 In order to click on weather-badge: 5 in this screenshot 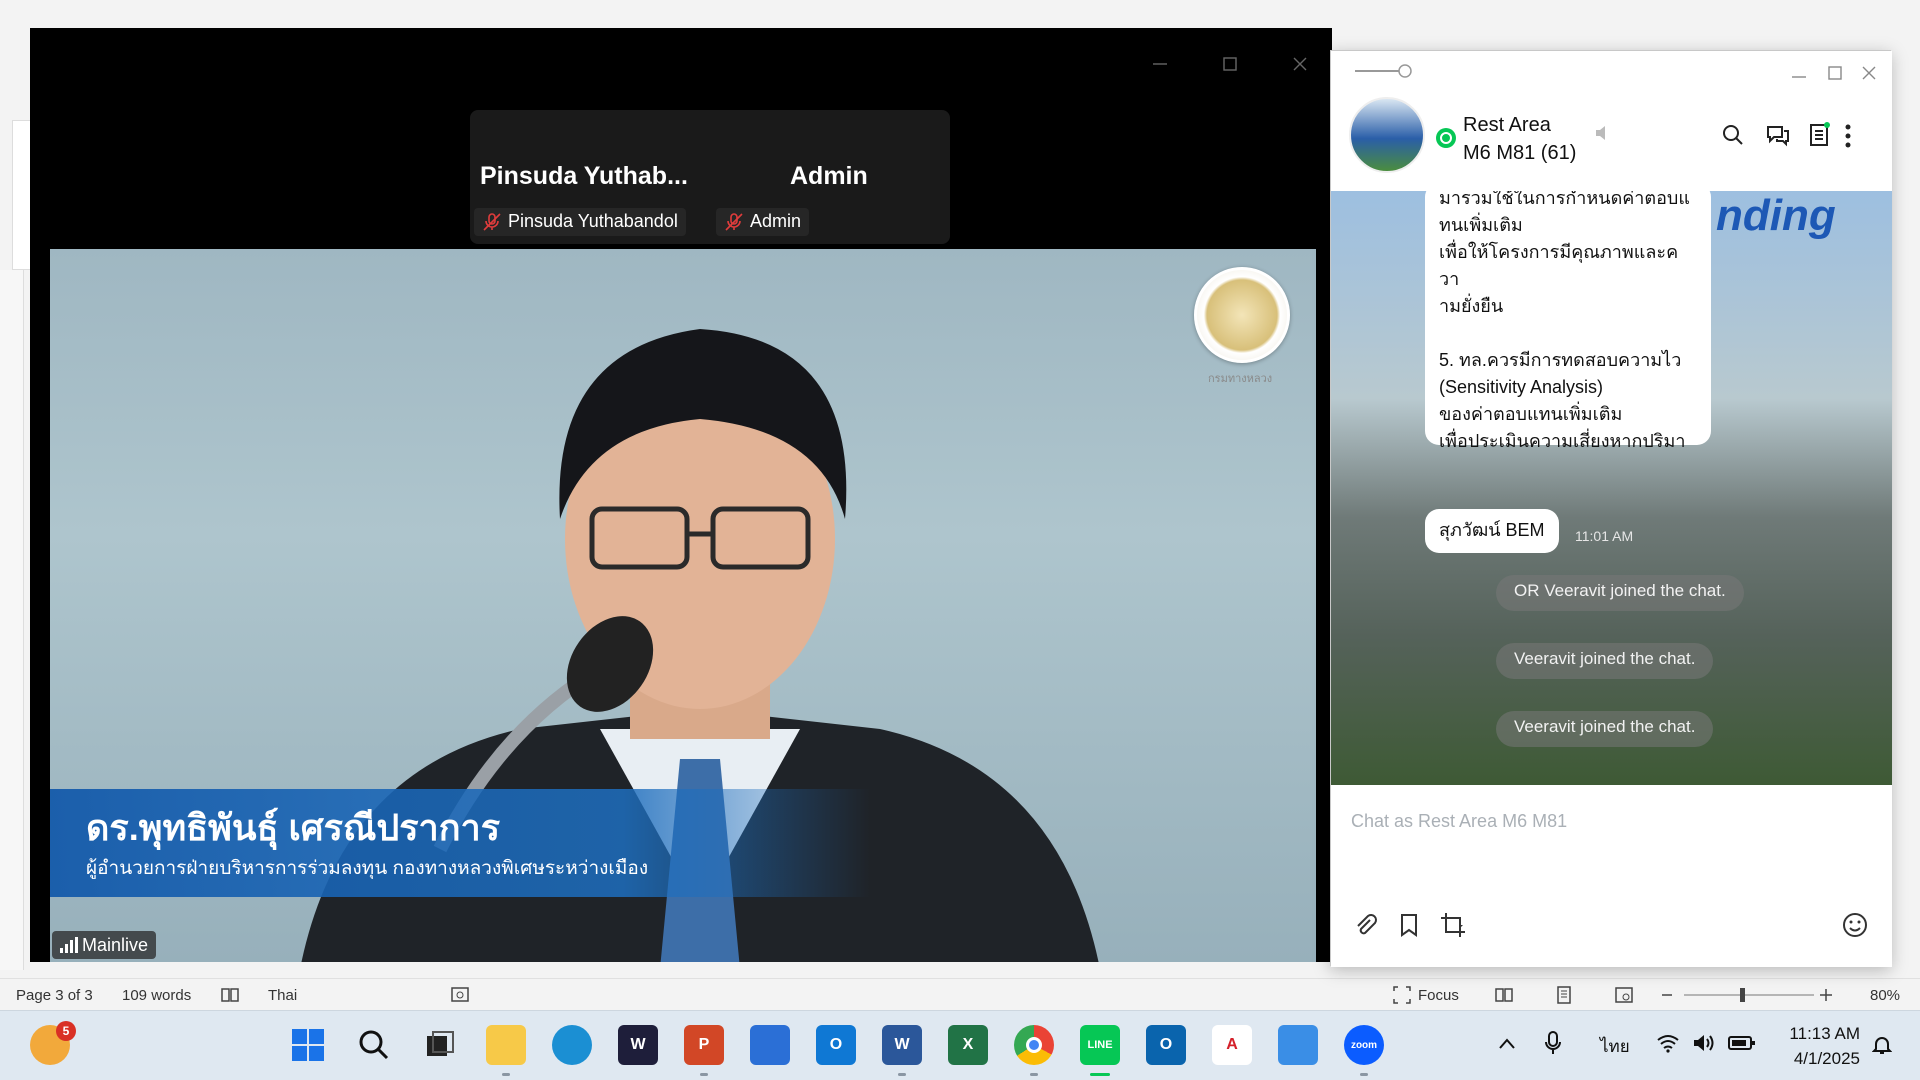, I will do `click(66, 1031)`.